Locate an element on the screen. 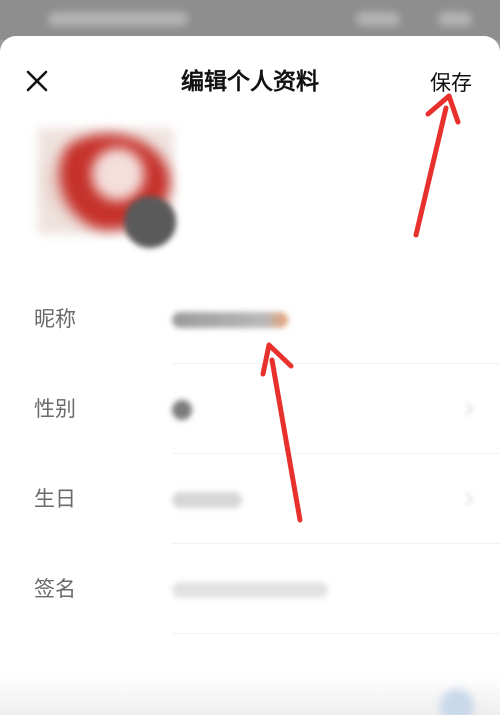  status-bar-right-text is located at coordinates (378, 19).